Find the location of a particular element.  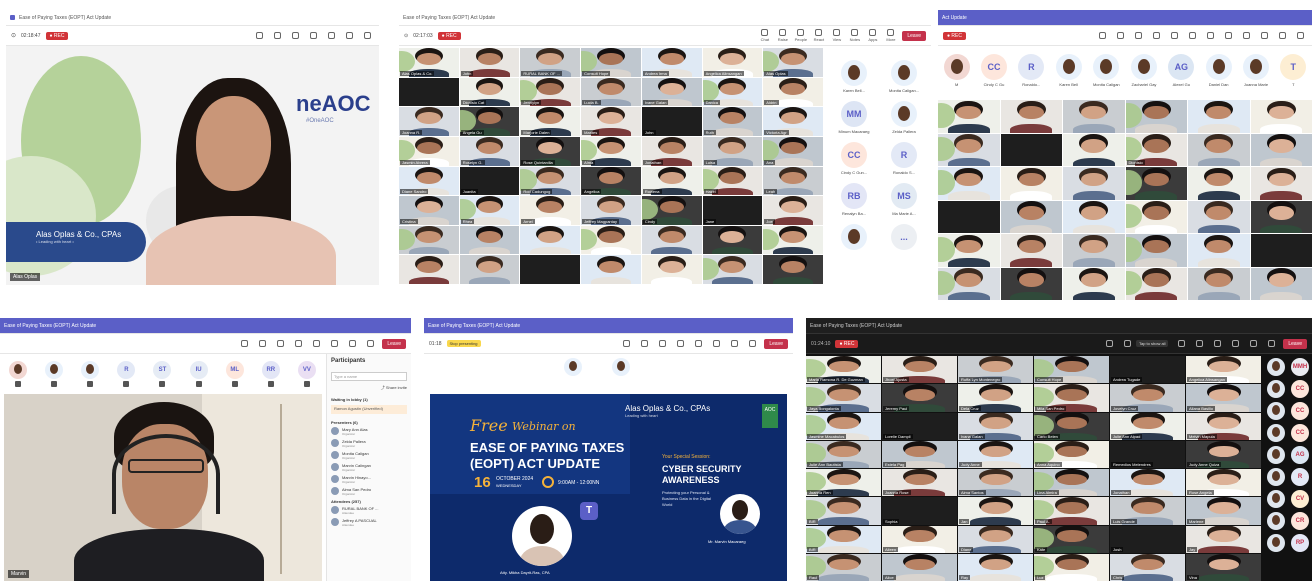

video-tile: Josh is located at coordinates (1147, 539).